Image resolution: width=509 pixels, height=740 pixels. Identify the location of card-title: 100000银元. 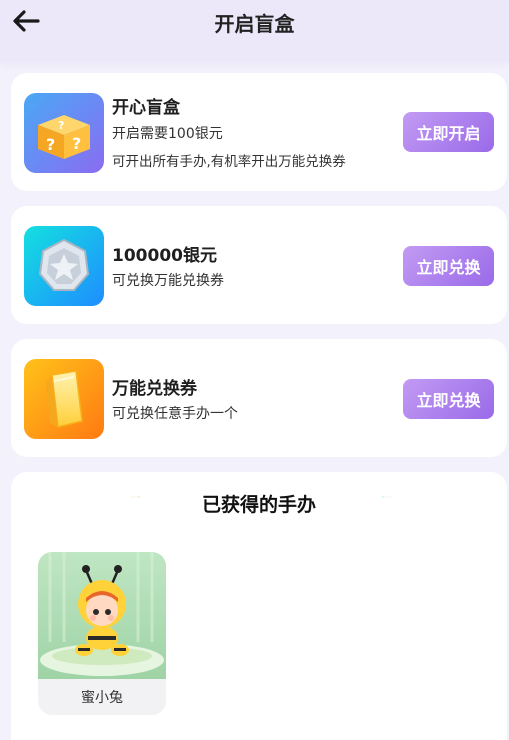
(164, 256).